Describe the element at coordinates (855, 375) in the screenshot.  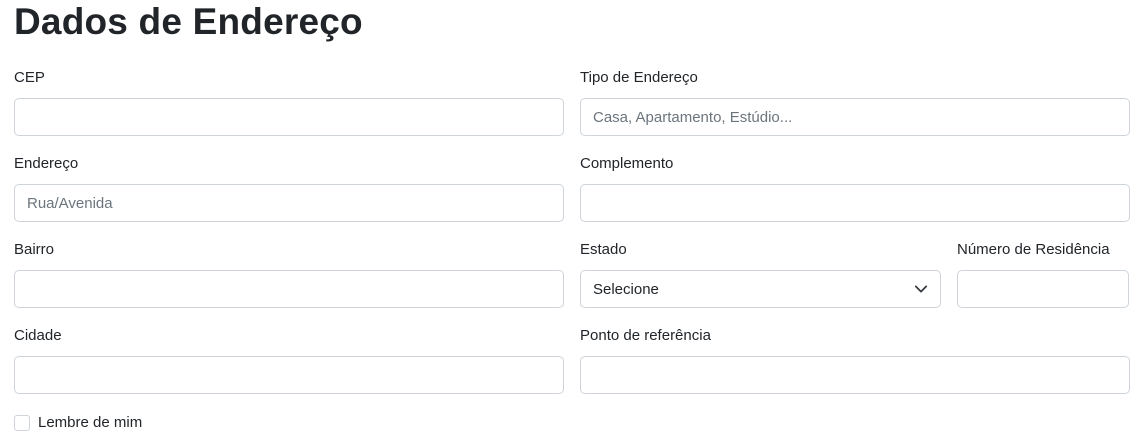
I see `ponto-referencia-input` at that location.